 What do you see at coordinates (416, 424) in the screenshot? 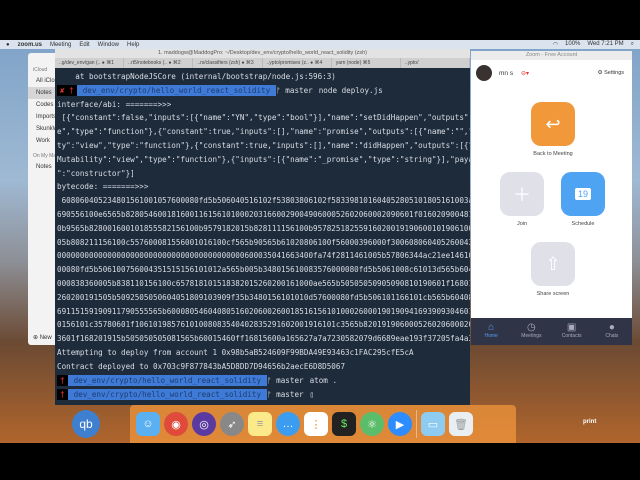
I see `dock-divider` at bounding box center [416, 424].